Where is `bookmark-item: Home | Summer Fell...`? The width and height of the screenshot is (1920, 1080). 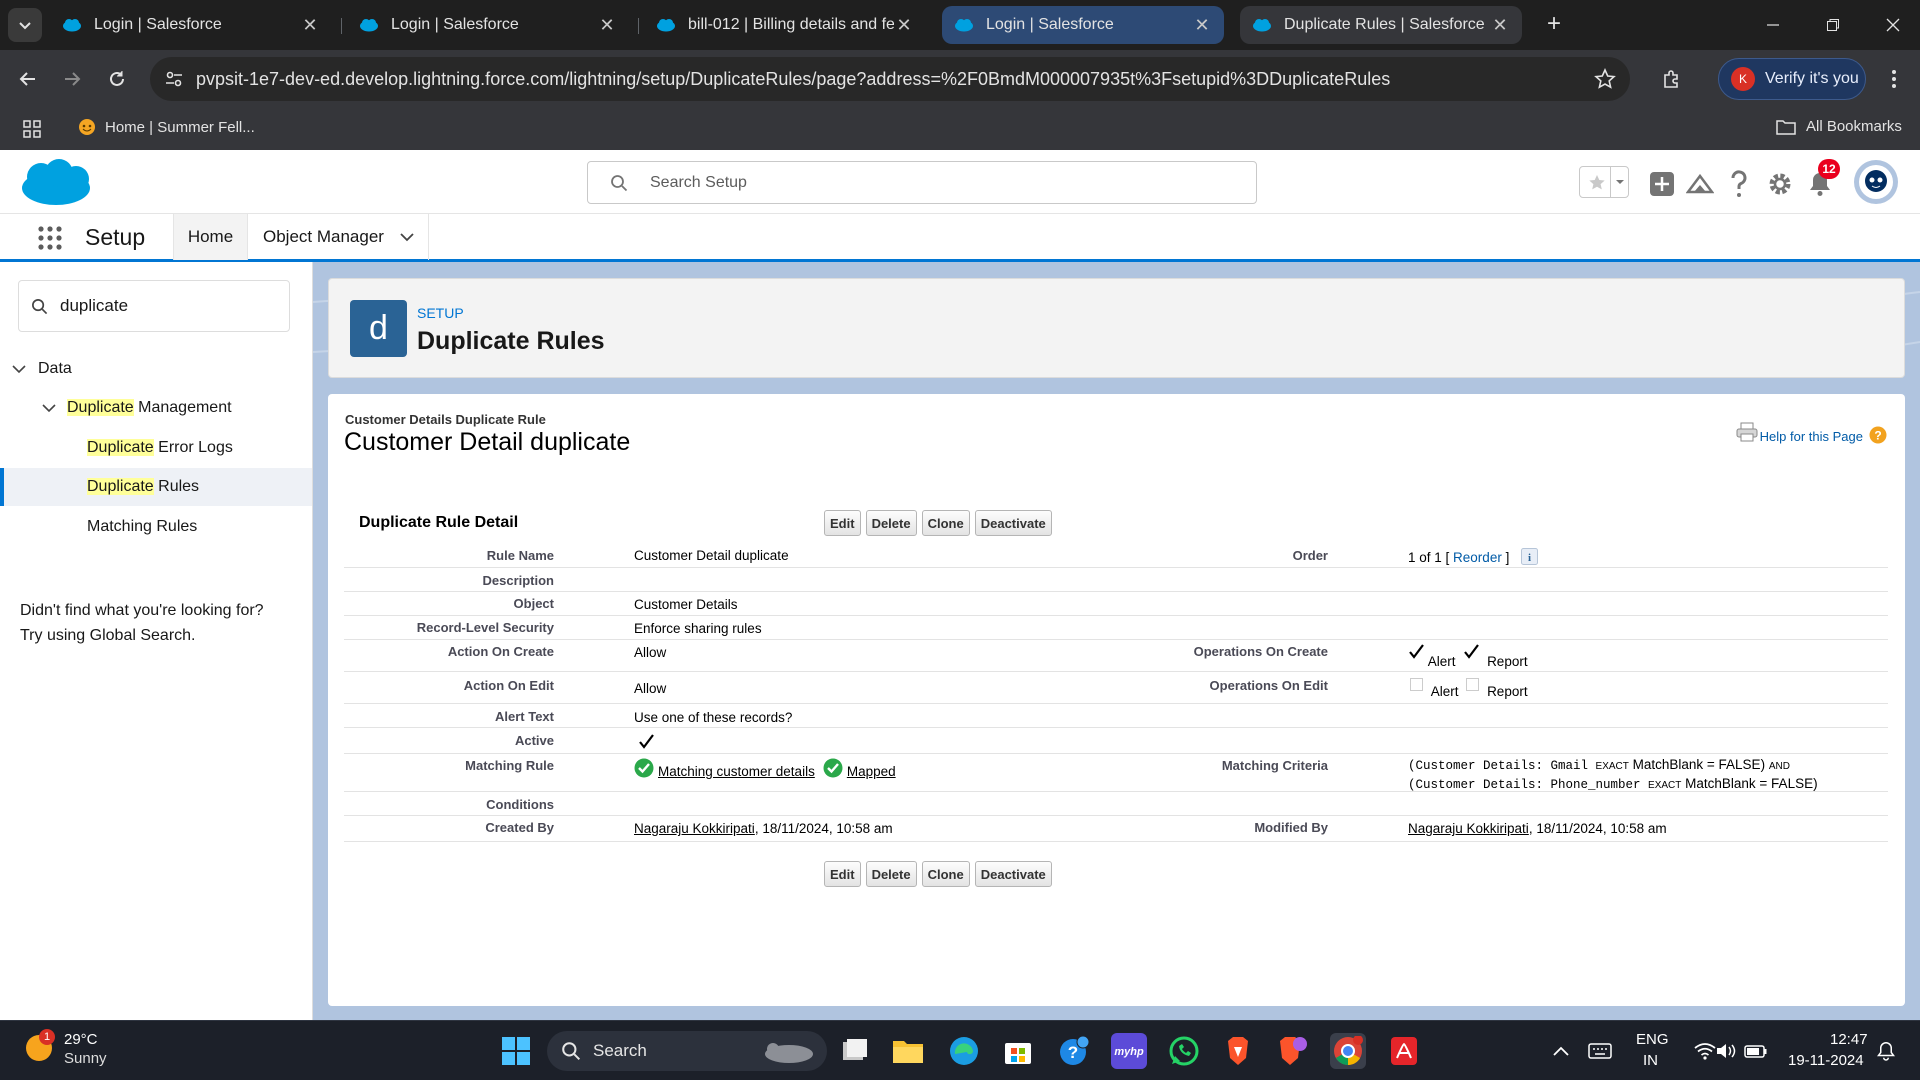 bookmark-item: Home | Summer Fell... is located at coordinates (166, 127).